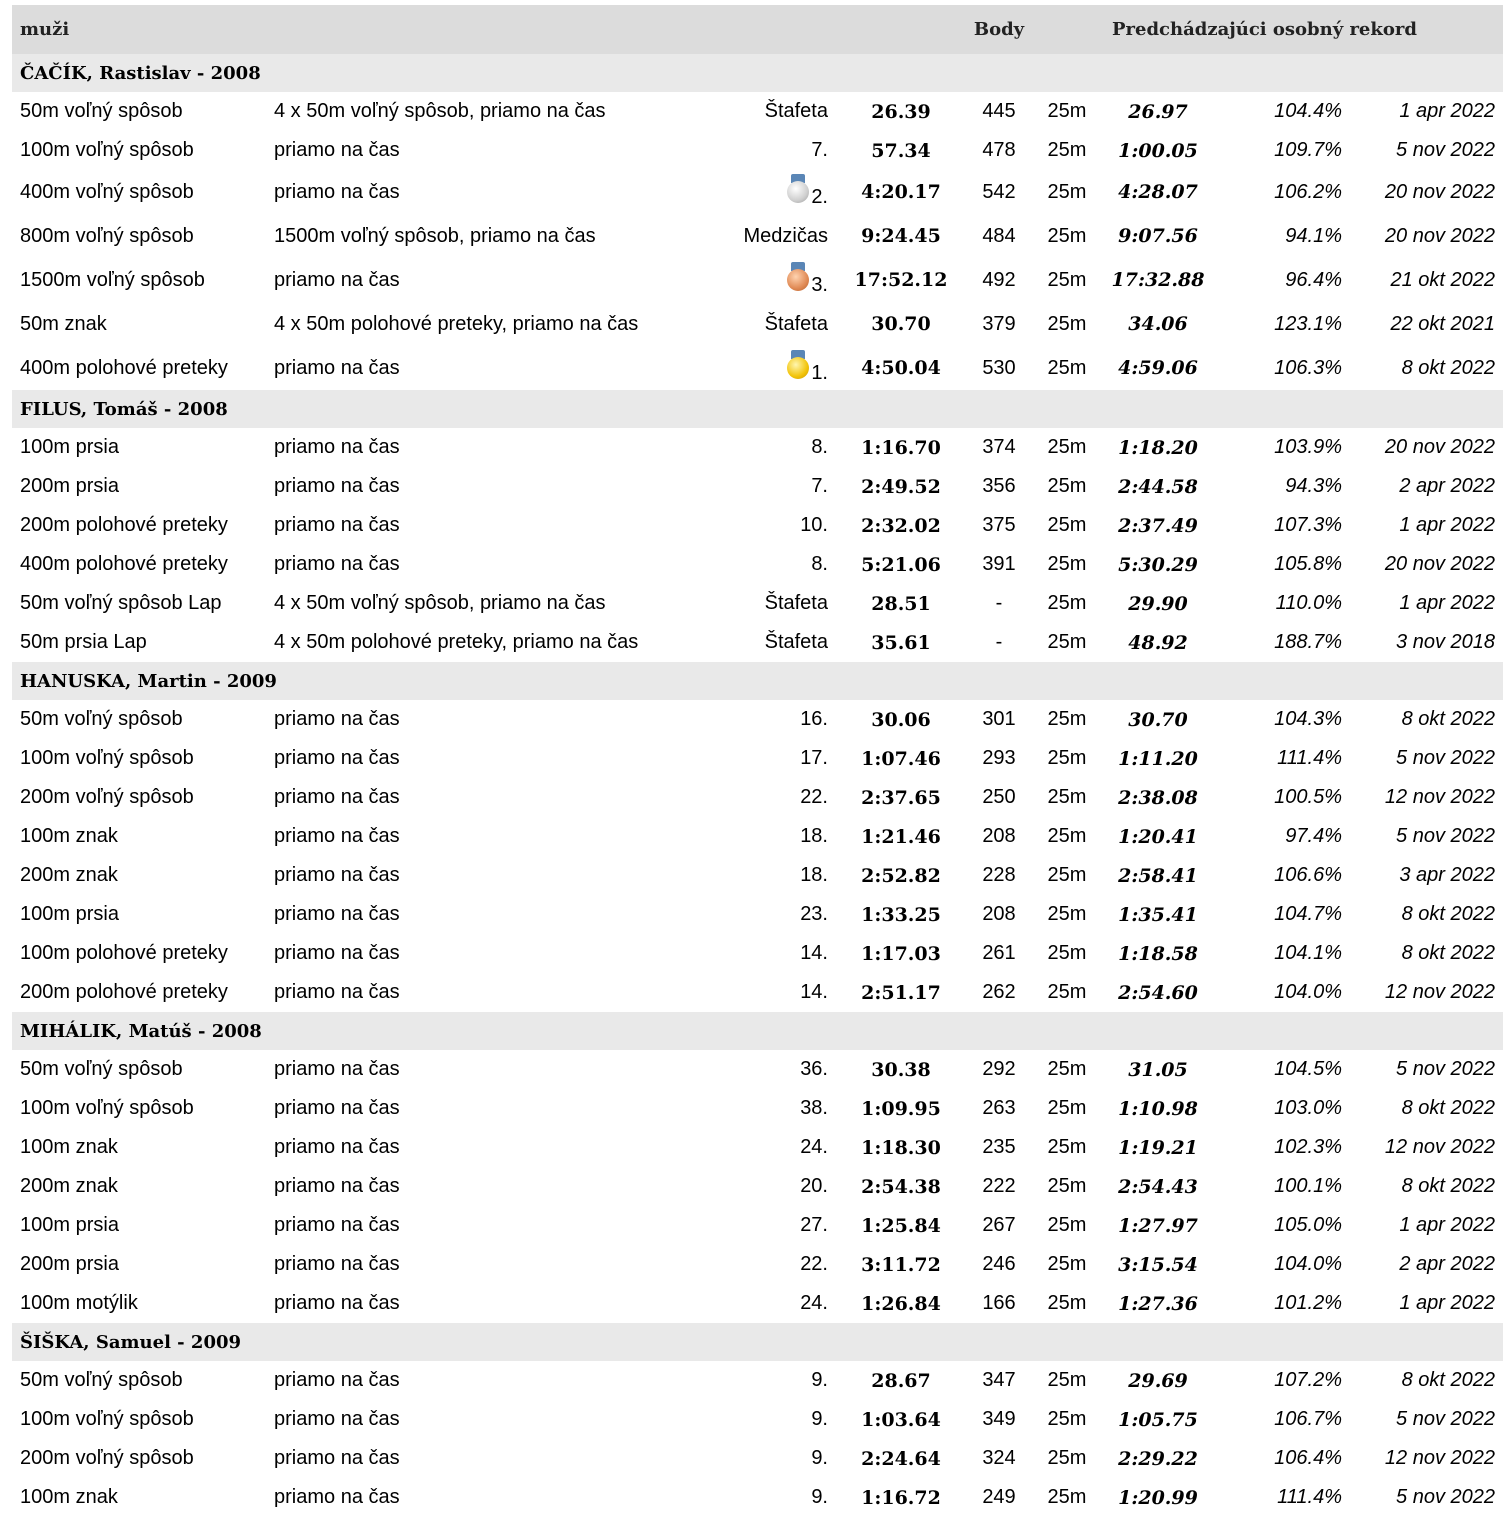 The height and width of the screenshot is (1517, 1503). What do you see at coordinates (819, 373) in the screenshot?
I see `place-rank: 1.` at bounding box center [819, 373].